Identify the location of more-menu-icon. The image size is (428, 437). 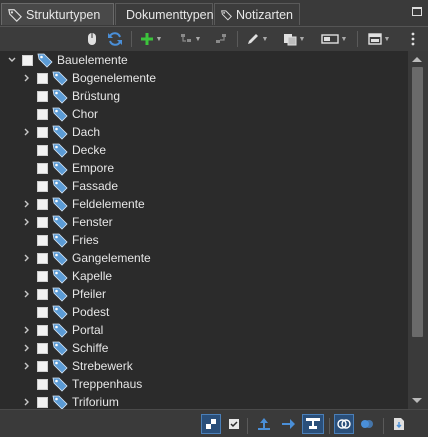
(413, 39).